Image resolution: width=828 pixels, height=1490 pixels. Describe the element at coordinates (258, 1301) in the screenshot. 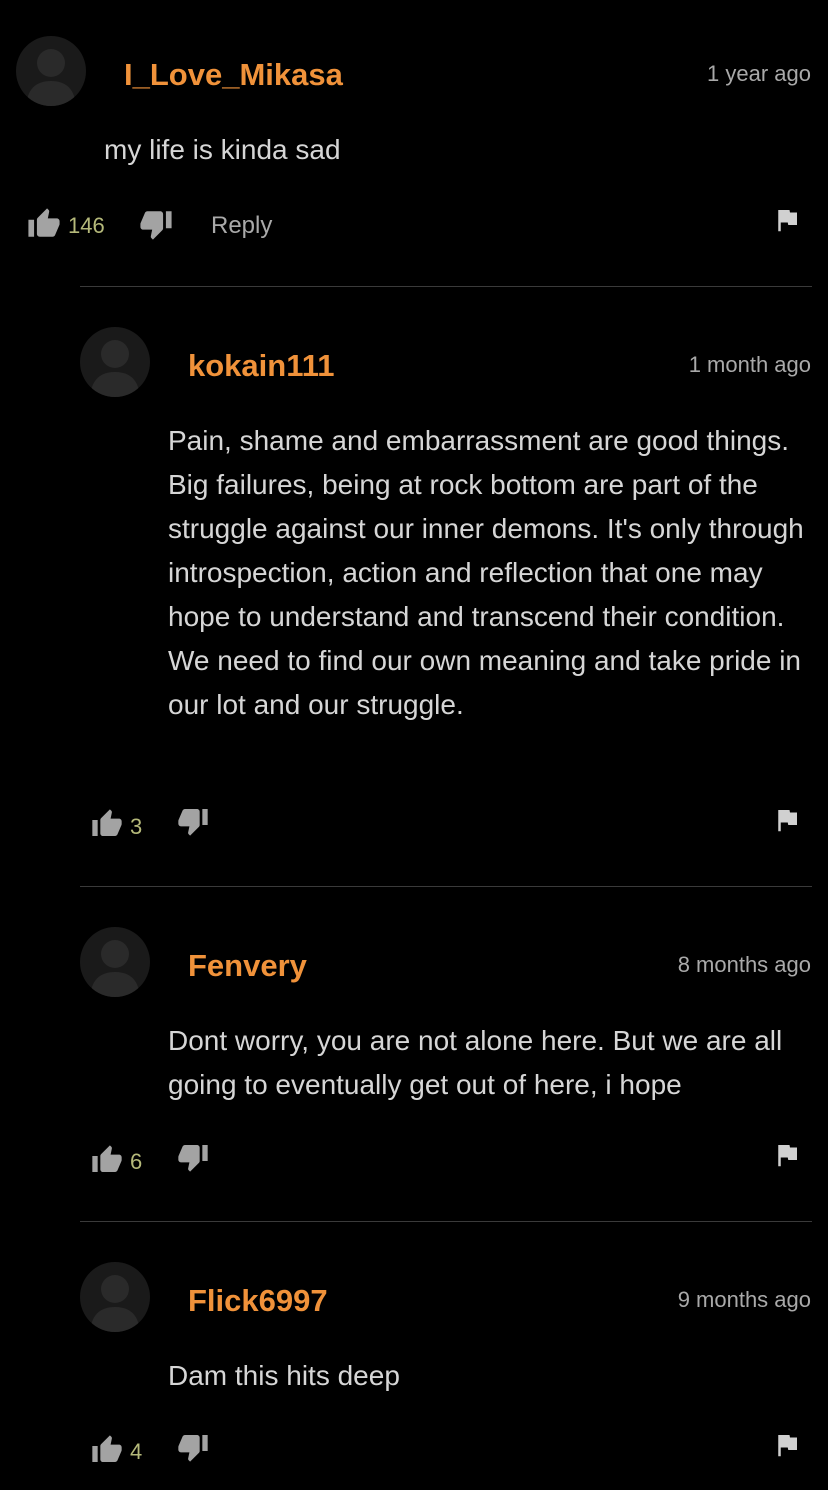

I see `comment-username: Flick6997` at that location.